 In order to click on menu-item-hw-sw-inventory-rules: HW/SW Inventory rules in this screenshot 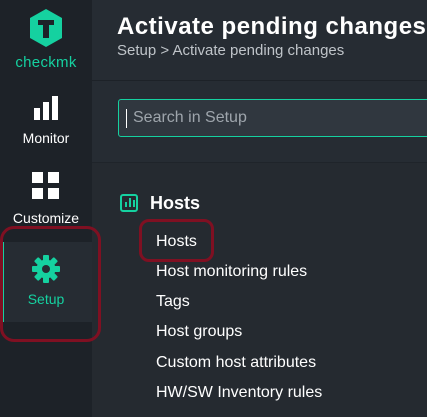, I will do `click(239, 393)`.